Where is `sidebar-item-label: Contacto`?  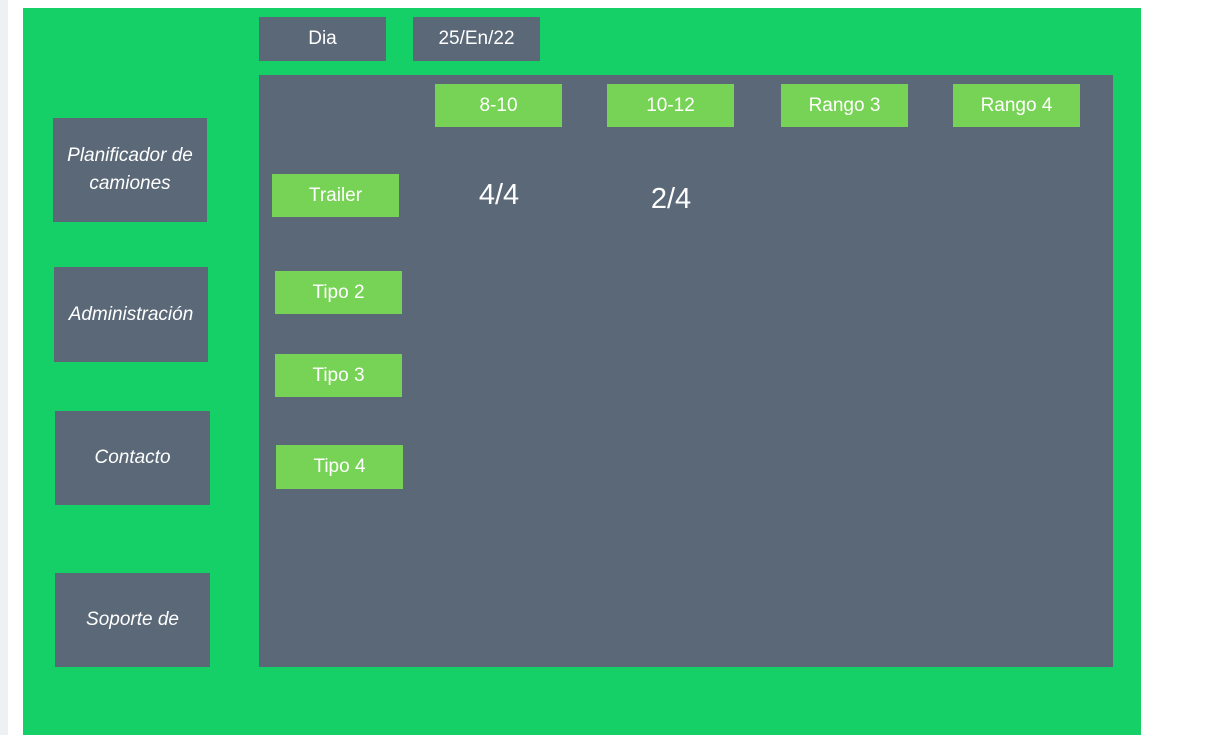
sidebar-item-label: Contacto is located at coordinates (132, 457).